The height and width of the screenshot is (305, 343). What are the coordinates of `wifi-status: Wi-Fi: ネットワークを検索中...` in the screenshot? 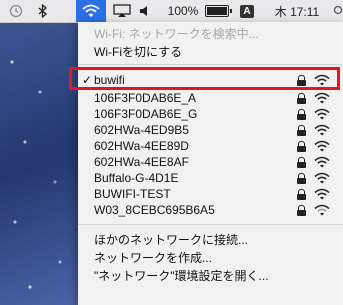 It's located at (176, 34).